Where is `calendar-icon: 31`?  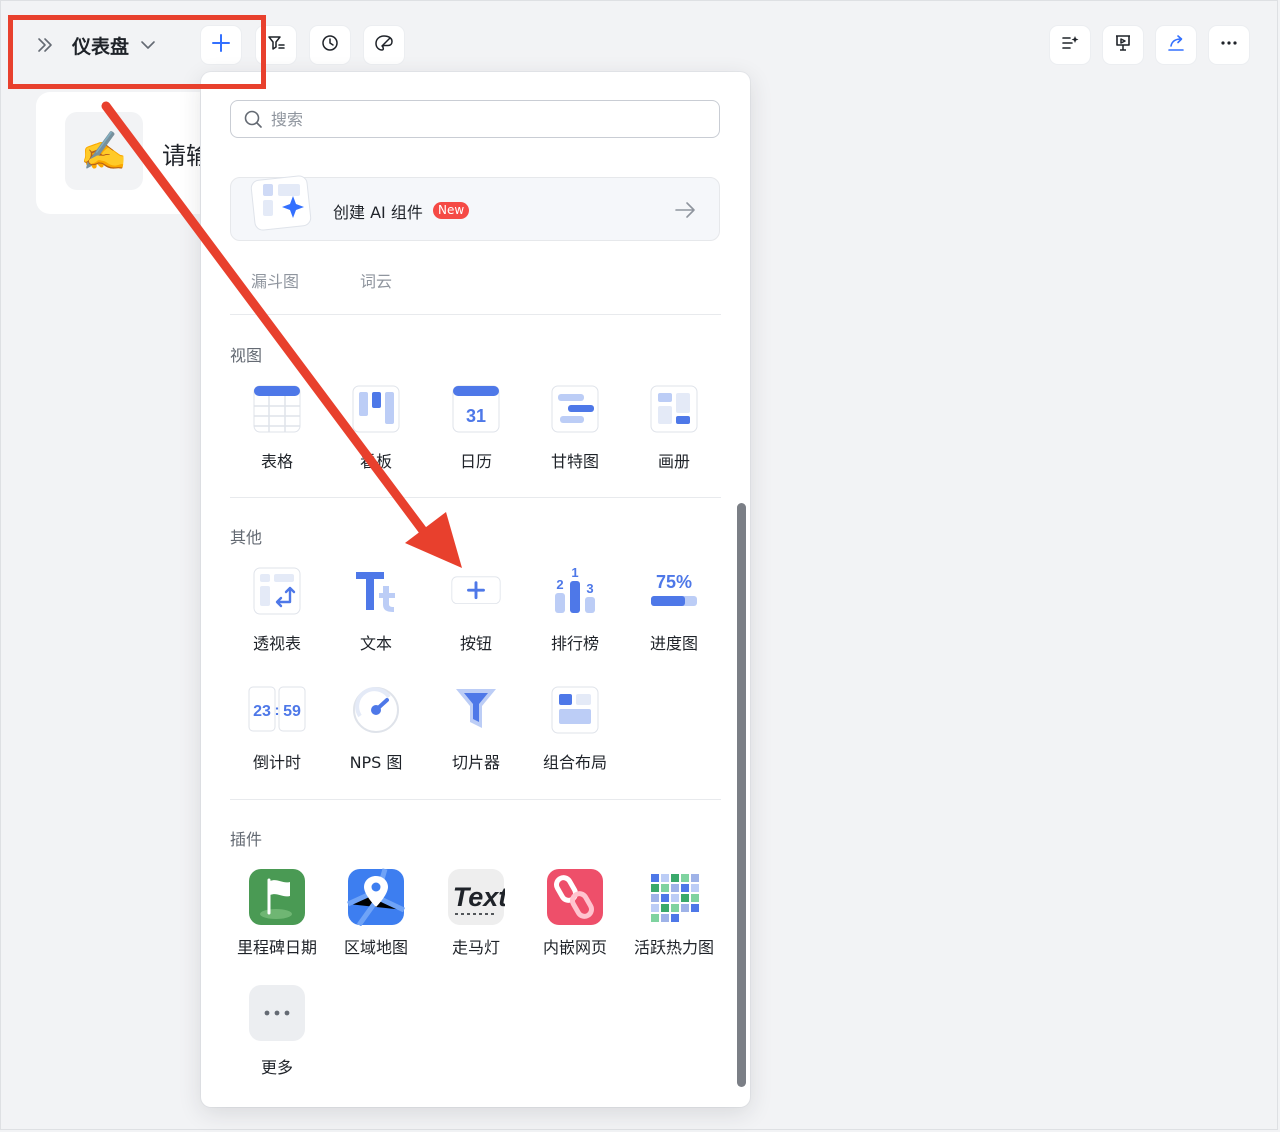
calendar-icon: 31 is located at coordinates (476, 409).